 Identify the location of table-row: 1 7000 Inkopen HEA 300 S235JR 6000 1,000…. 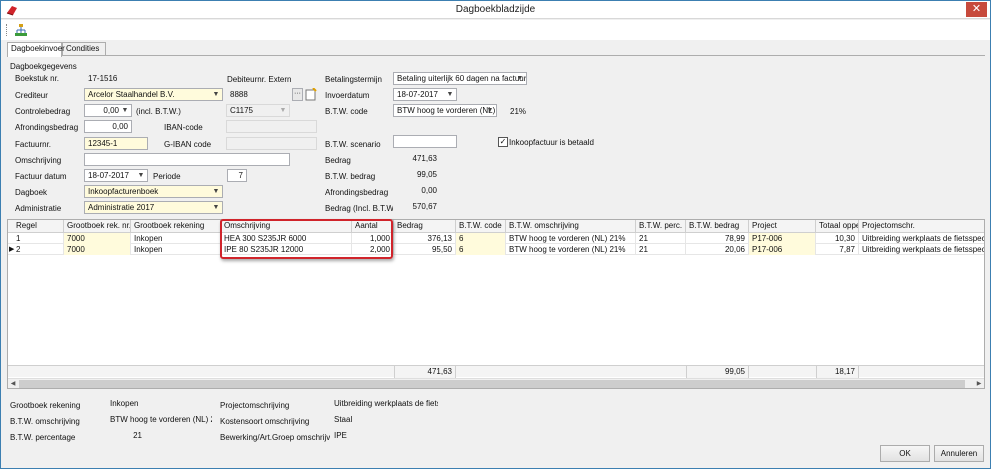
(496, 238).